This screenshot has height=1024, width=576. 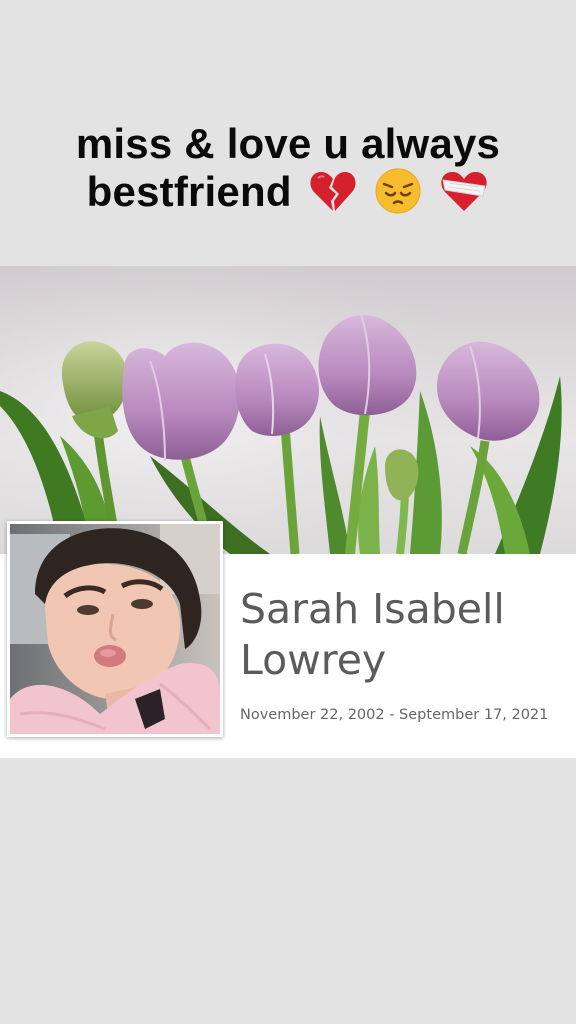 I want to click on memorial-name: Sarah Isabell Lowrey, so click(x=372, y=634).